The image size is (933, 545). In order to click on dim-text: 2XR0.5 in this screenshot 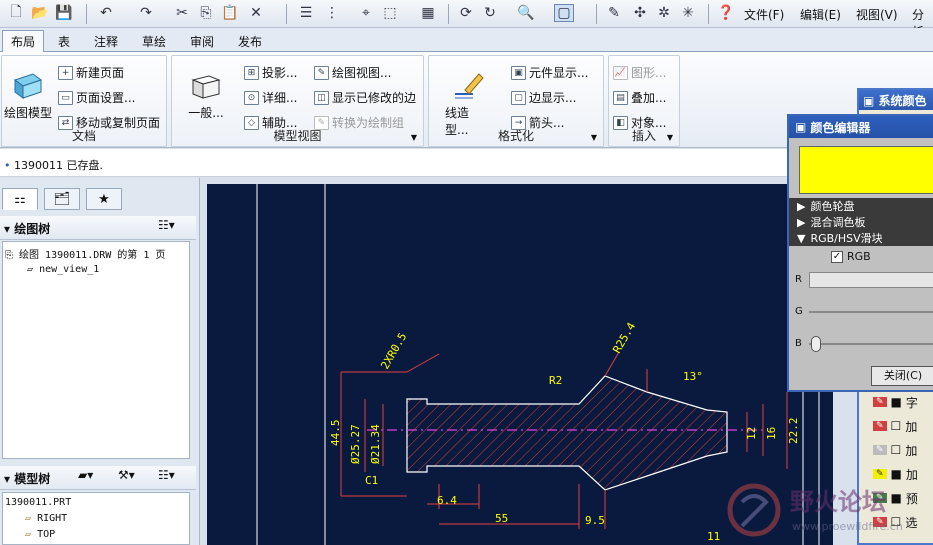, I will do `click(393, 351)`.